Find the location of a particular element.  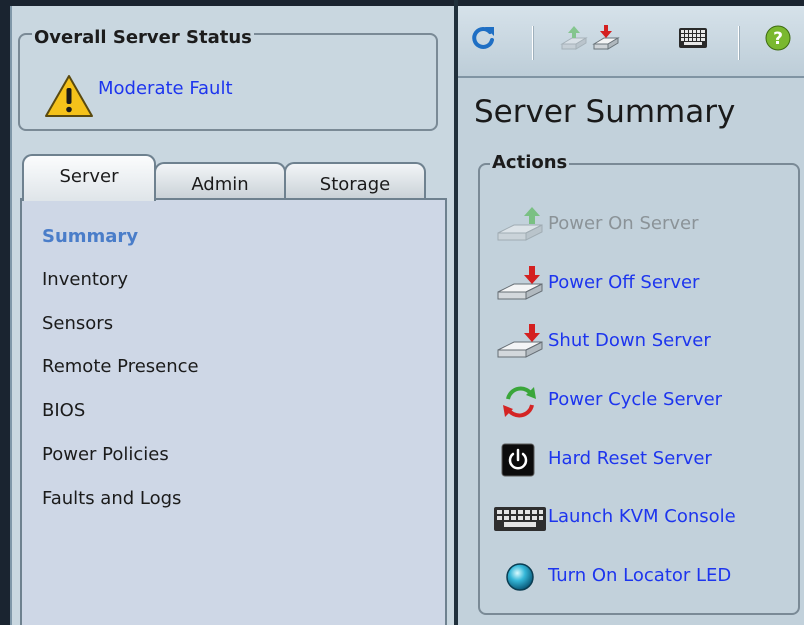

launch-kvm-console-label: Launch KVM Console is located at coordinates (642, 516).